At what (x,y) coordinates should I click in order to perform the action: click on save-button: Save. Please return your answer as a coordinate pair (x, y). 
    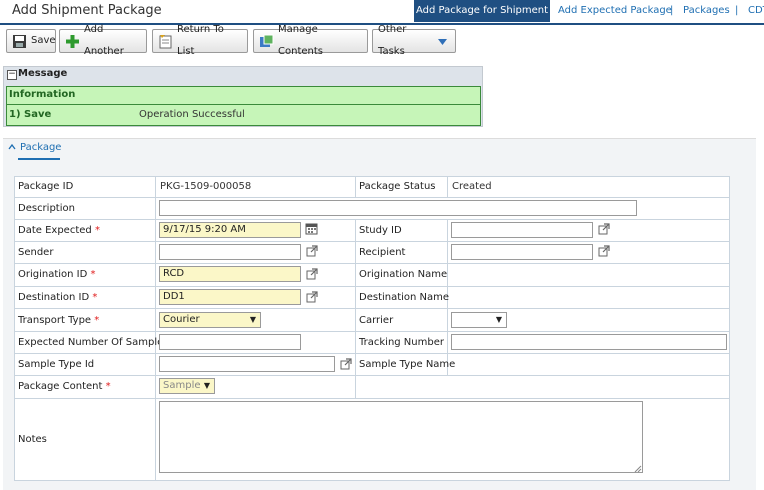
    Looking at the image, I should click on (31, 41).